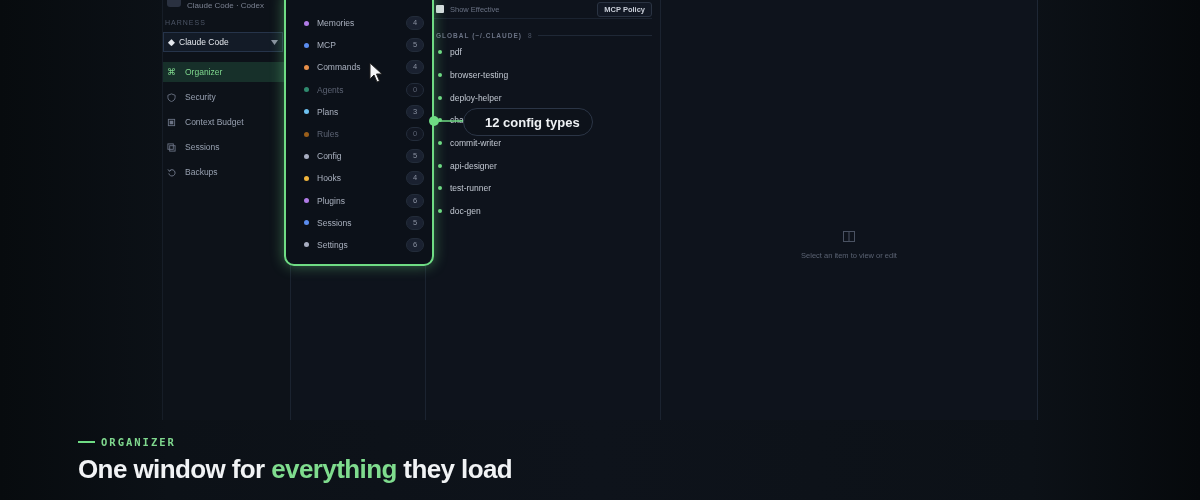 The image size is (1200, 500). What do you see at coordinates (475, 143) in the screenshot?
I see `list-item: commit-writer` at bounding box center [475, 143].